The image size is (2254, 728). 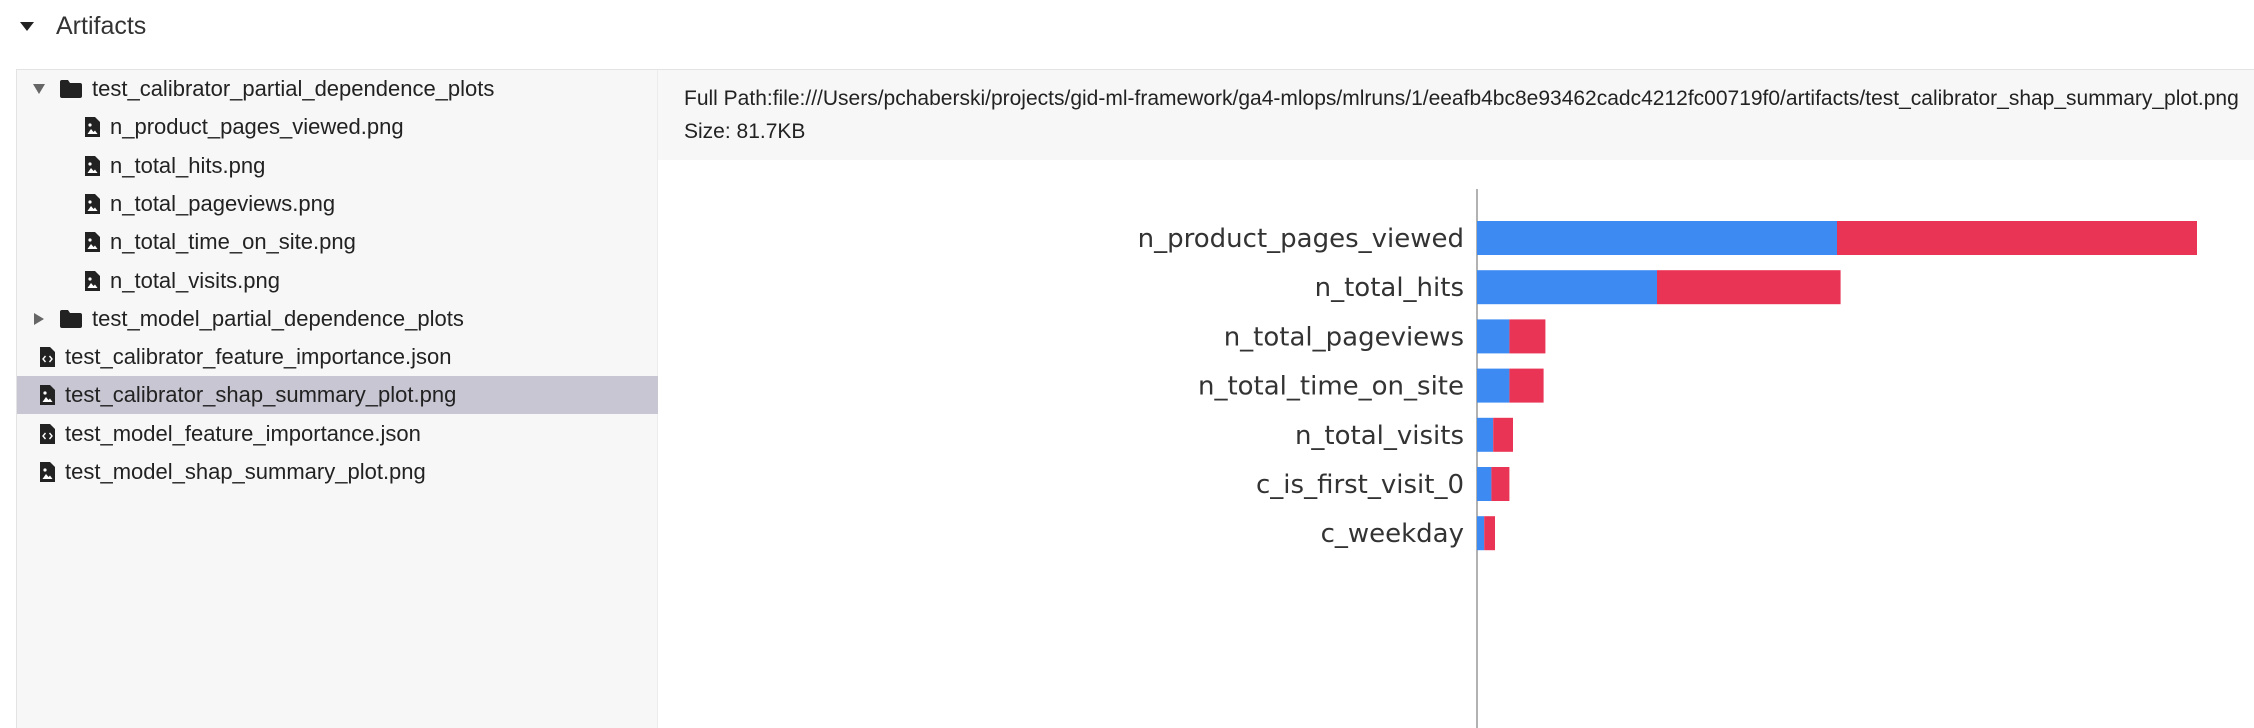 I want to click on tree-file: n_total_hits.png, so click(x=337, y=166).